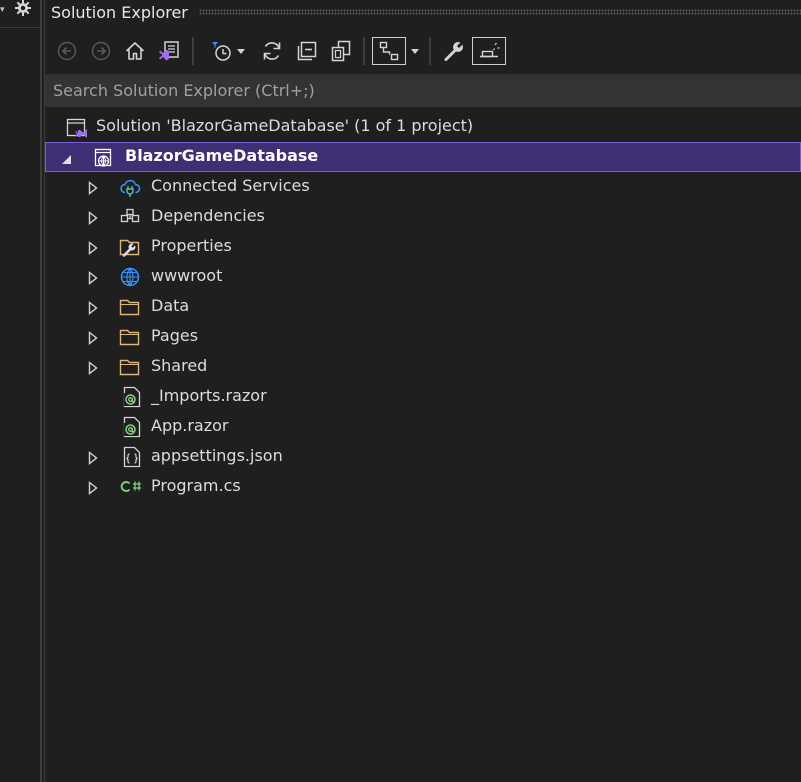 Image resolution: width=801 pixels, height=782 pixels. Describe the element at coordinates (423, 90) in the screenshot. I see `search-input: Search Solution Explorer (Ctrl+;)` at that location.